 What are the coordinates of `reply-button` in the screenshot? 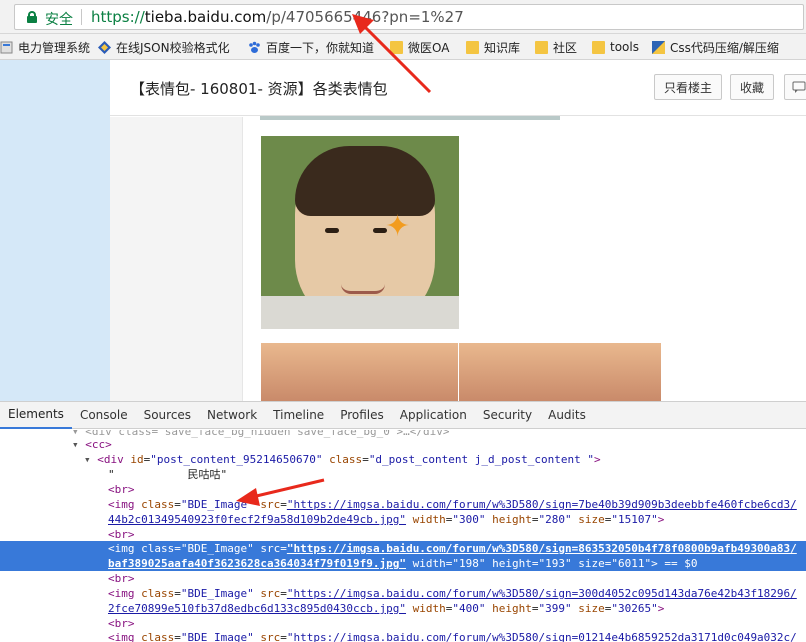 It's located at (795, 87).